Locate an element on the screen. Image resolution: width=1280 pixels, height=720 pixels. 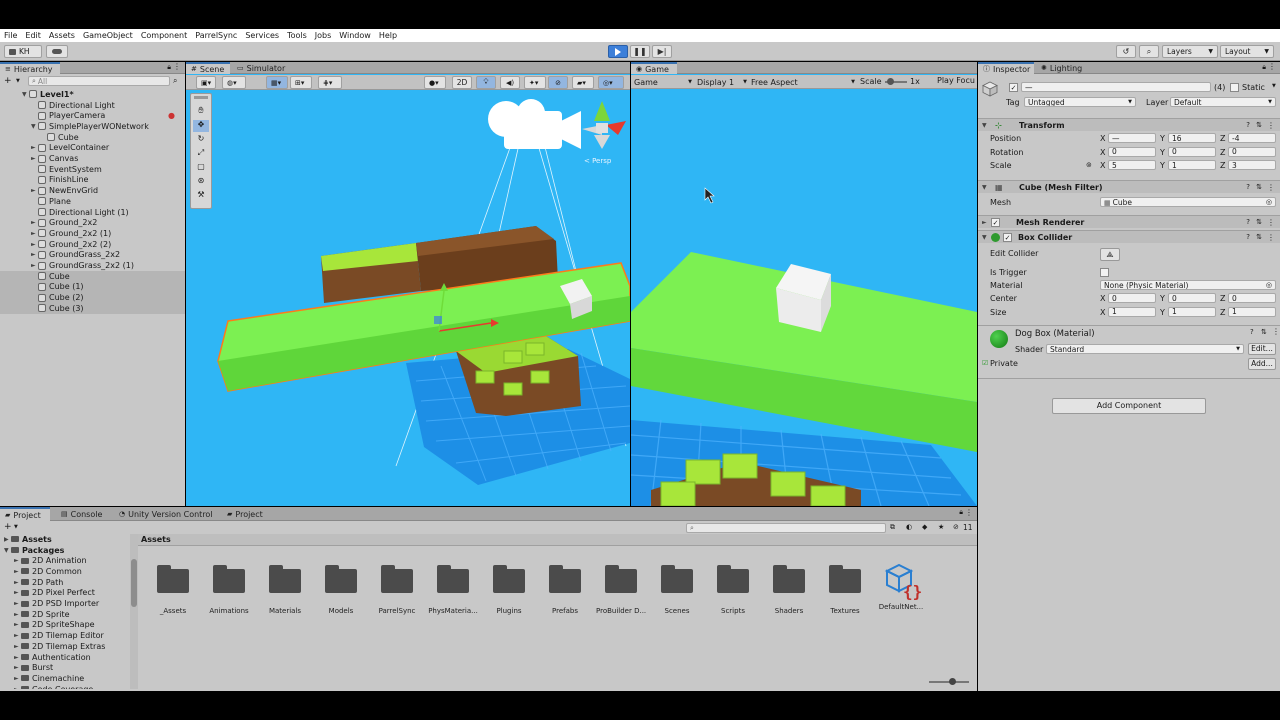
pause-button: ❚❚ is located at coordinates (640, 51).